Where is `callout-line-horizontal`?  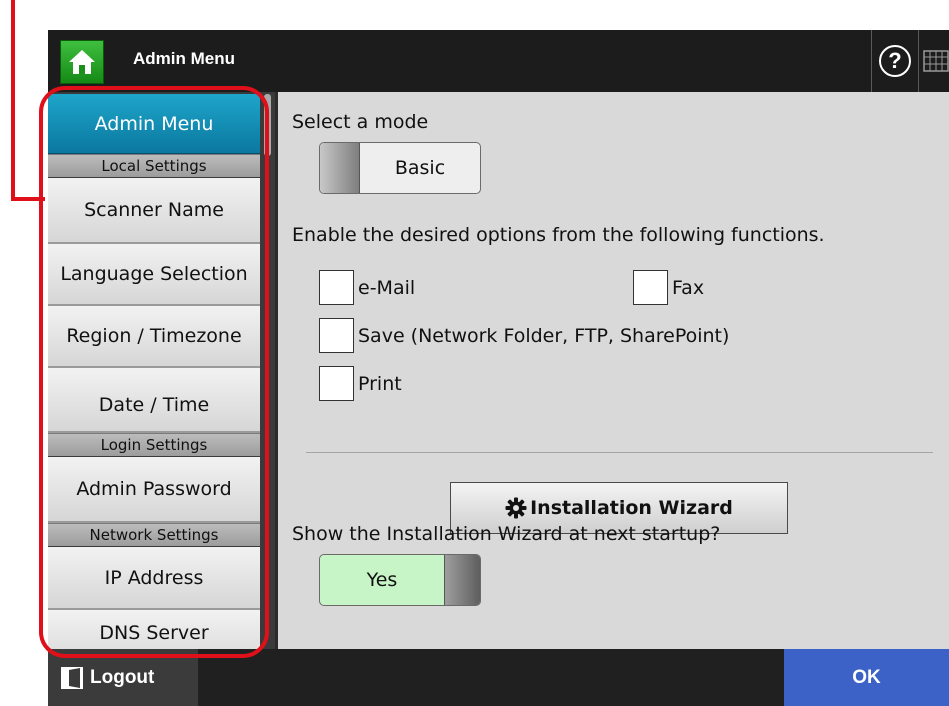
callout-line-horizontal is located at coordinates (28, 199).